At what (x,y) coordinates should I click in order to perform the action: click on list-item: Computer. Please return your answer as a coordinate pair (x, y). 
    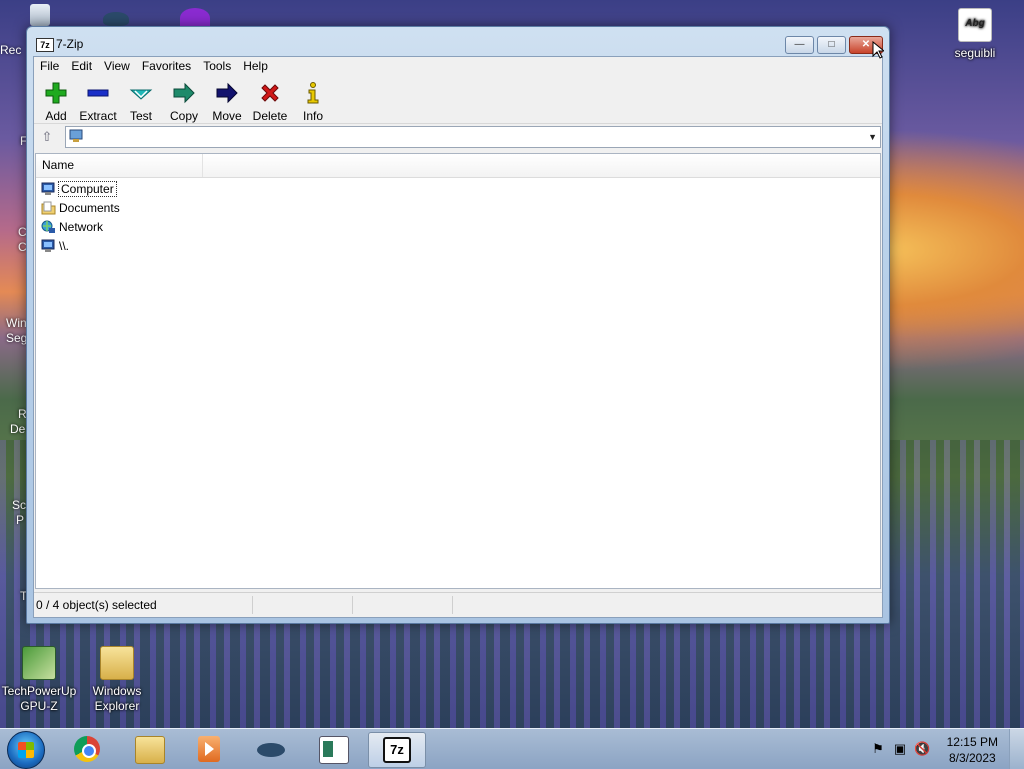
    Looking at the image, I should click on (80, 189).